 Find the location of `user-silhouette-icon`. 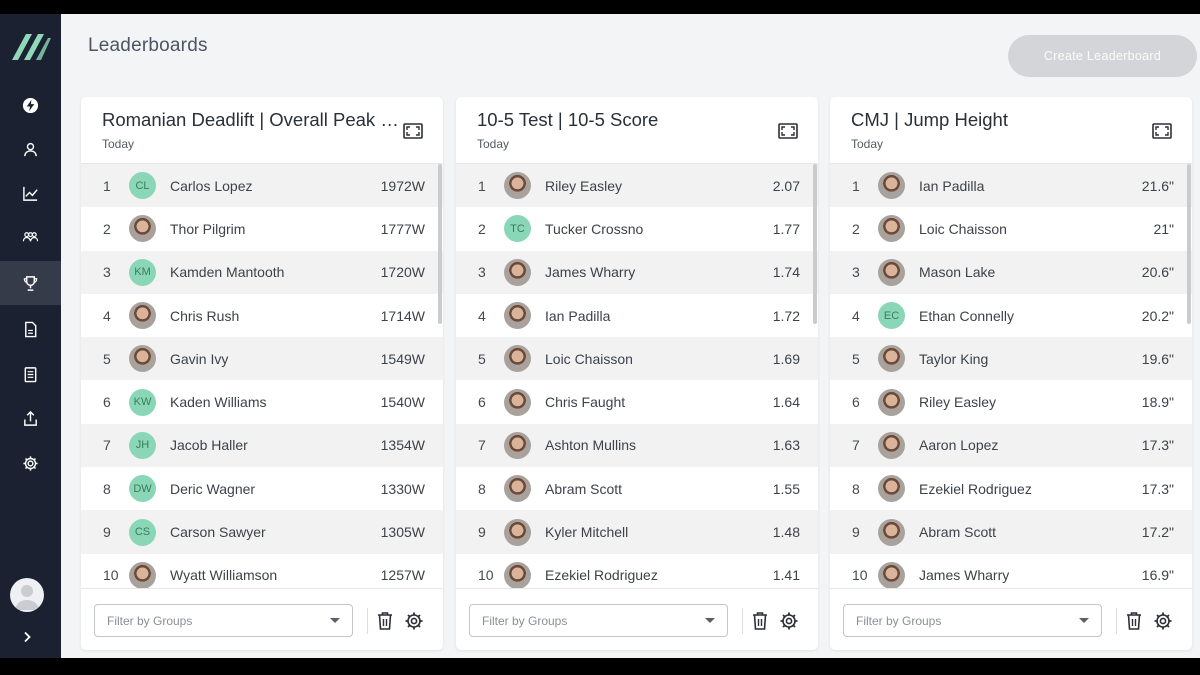

user-silhouette-icon is located at coordinates (27, 597).